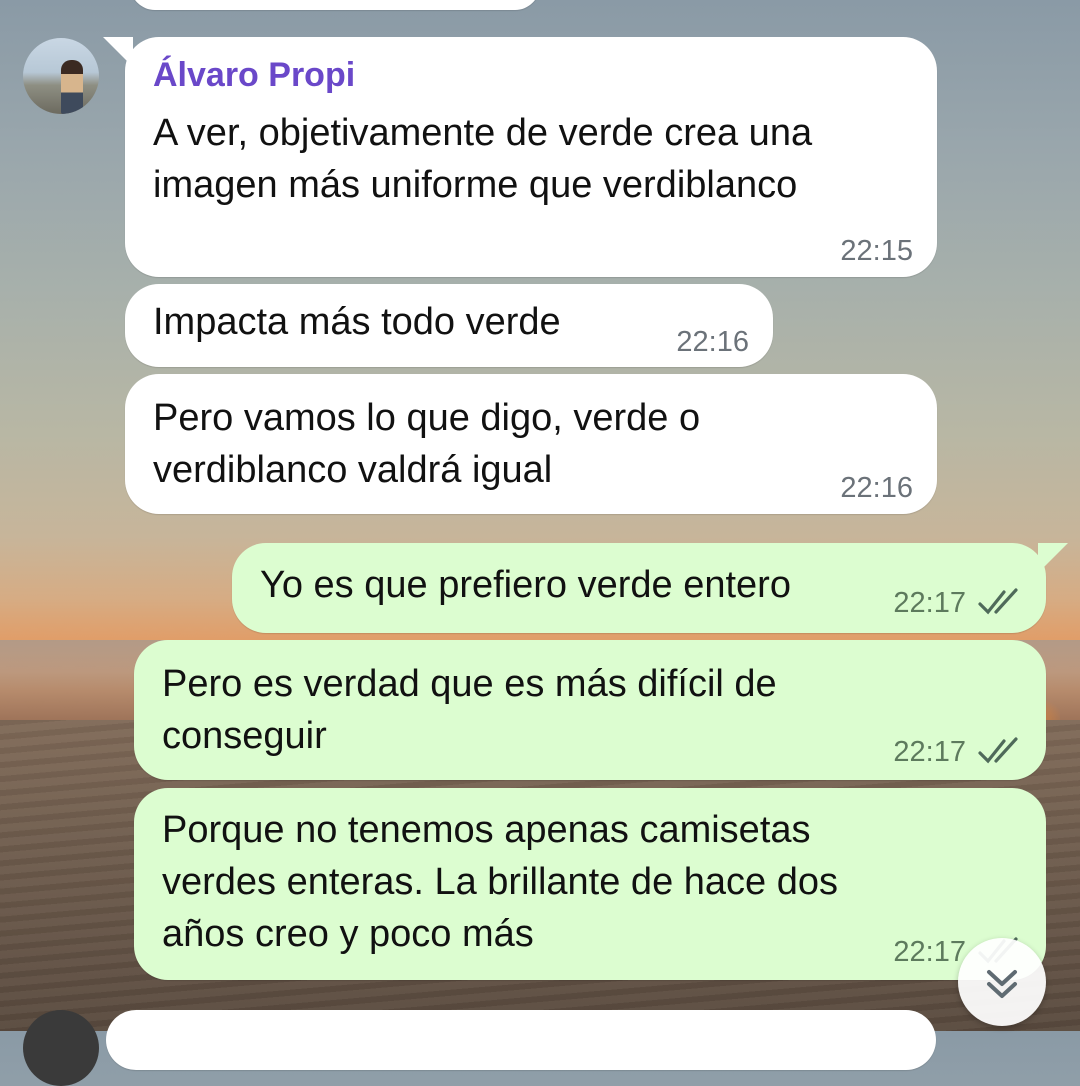  Describe the element at coordinates (357, 322) in the screenshot. I see `message-text: Impacta más todo verde` at that location.